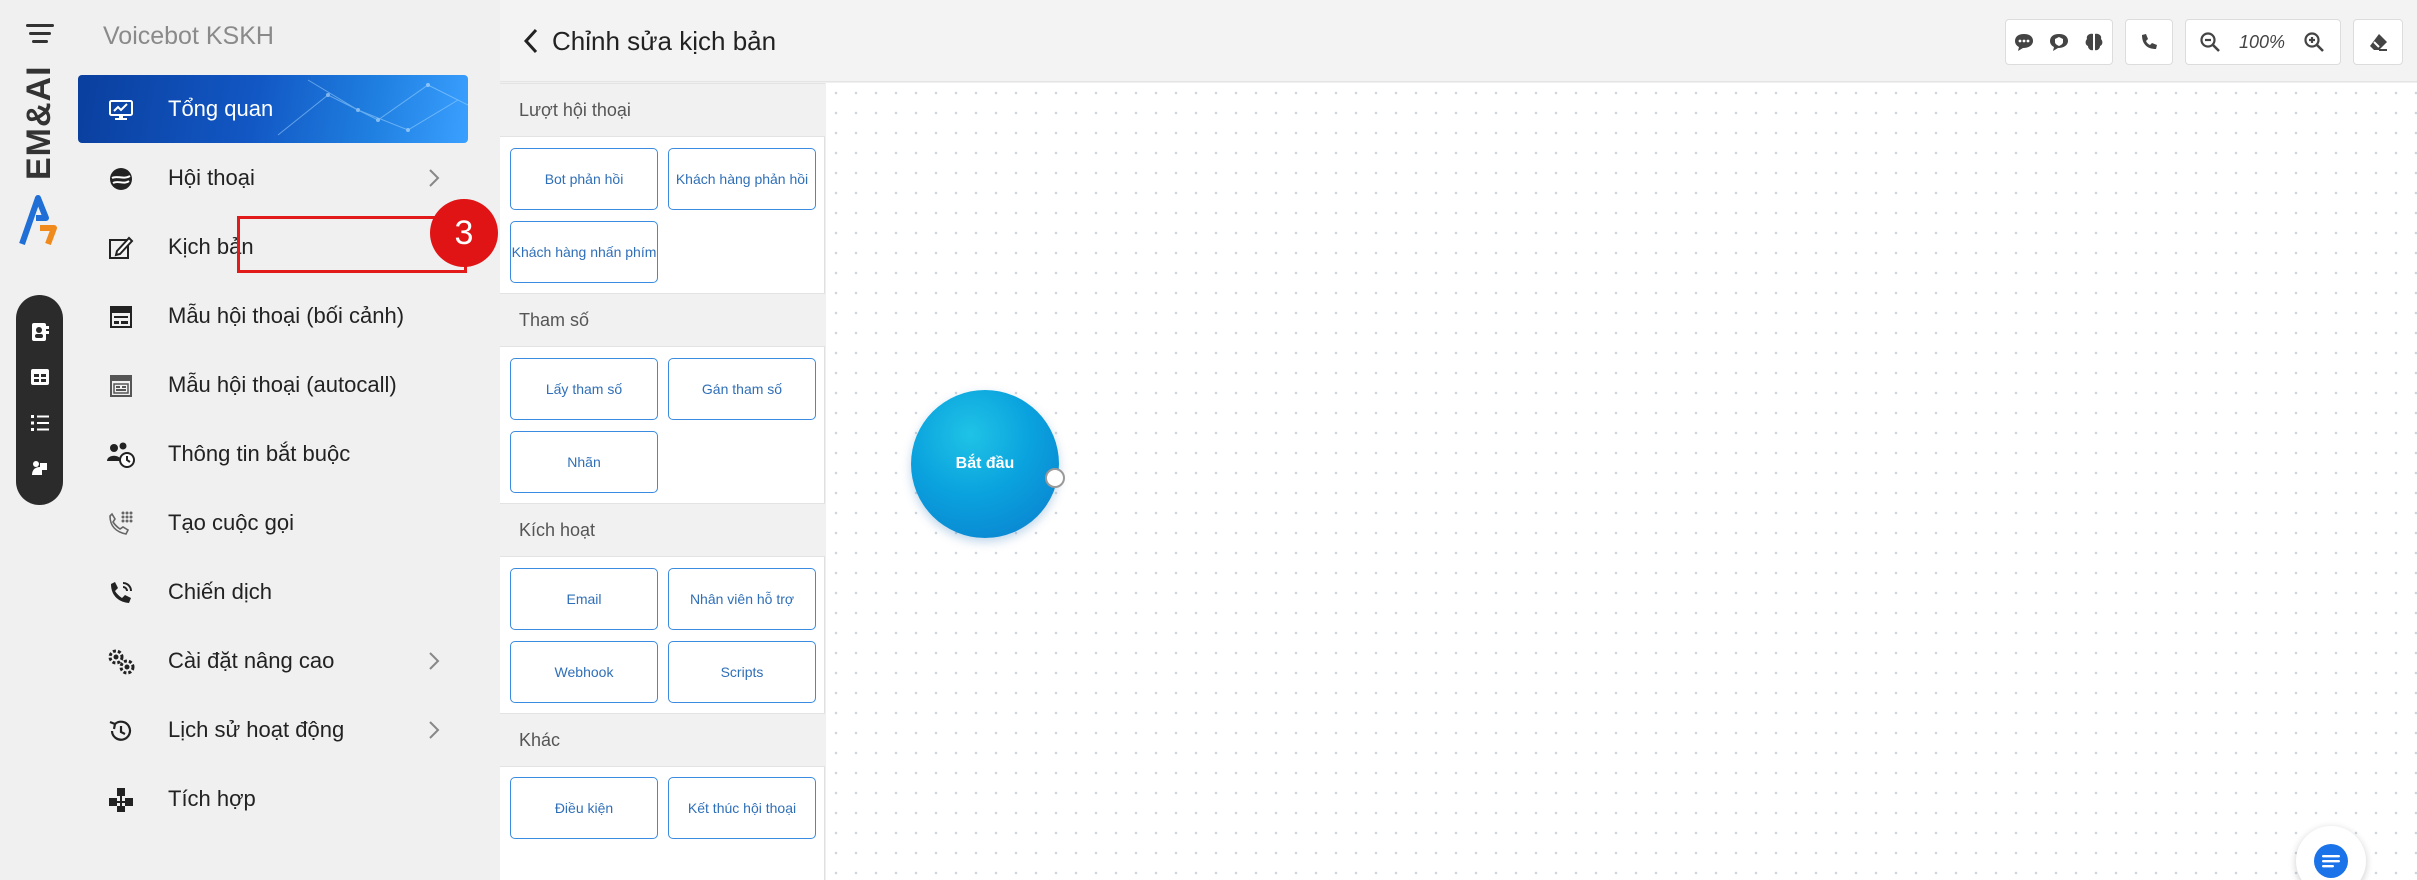 This screenshot has width=2417, height=880. I want to click on shield-chat-icon, so click(2058, 42).